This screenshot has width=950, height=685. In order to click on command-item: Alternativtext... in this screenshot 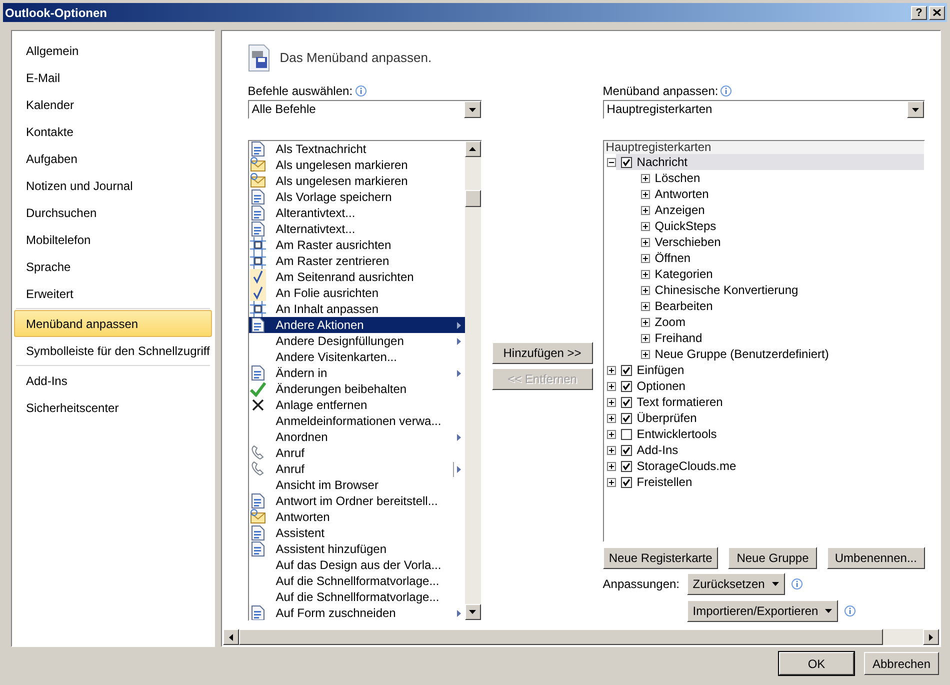, I will do `click(356, 229)`.